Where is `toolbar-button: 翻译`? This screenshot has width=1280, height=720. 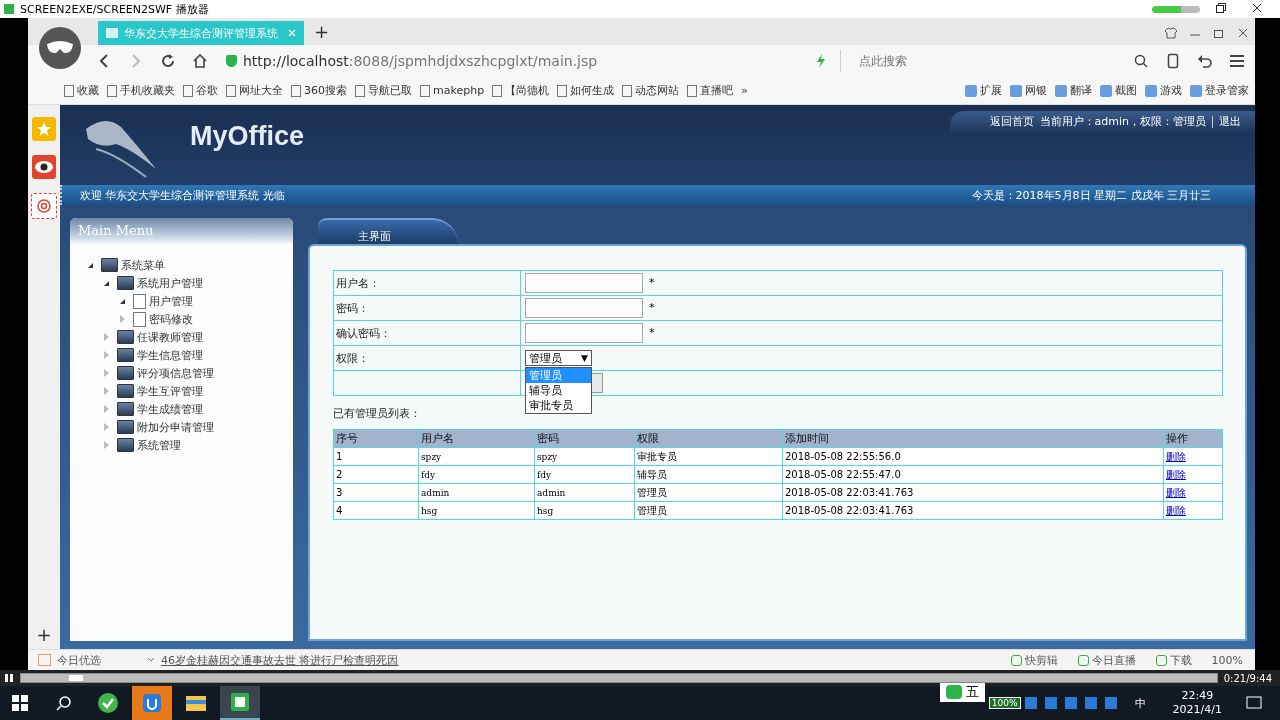
toolbar-button: 翻译 is located at coordinates (1073, 90).